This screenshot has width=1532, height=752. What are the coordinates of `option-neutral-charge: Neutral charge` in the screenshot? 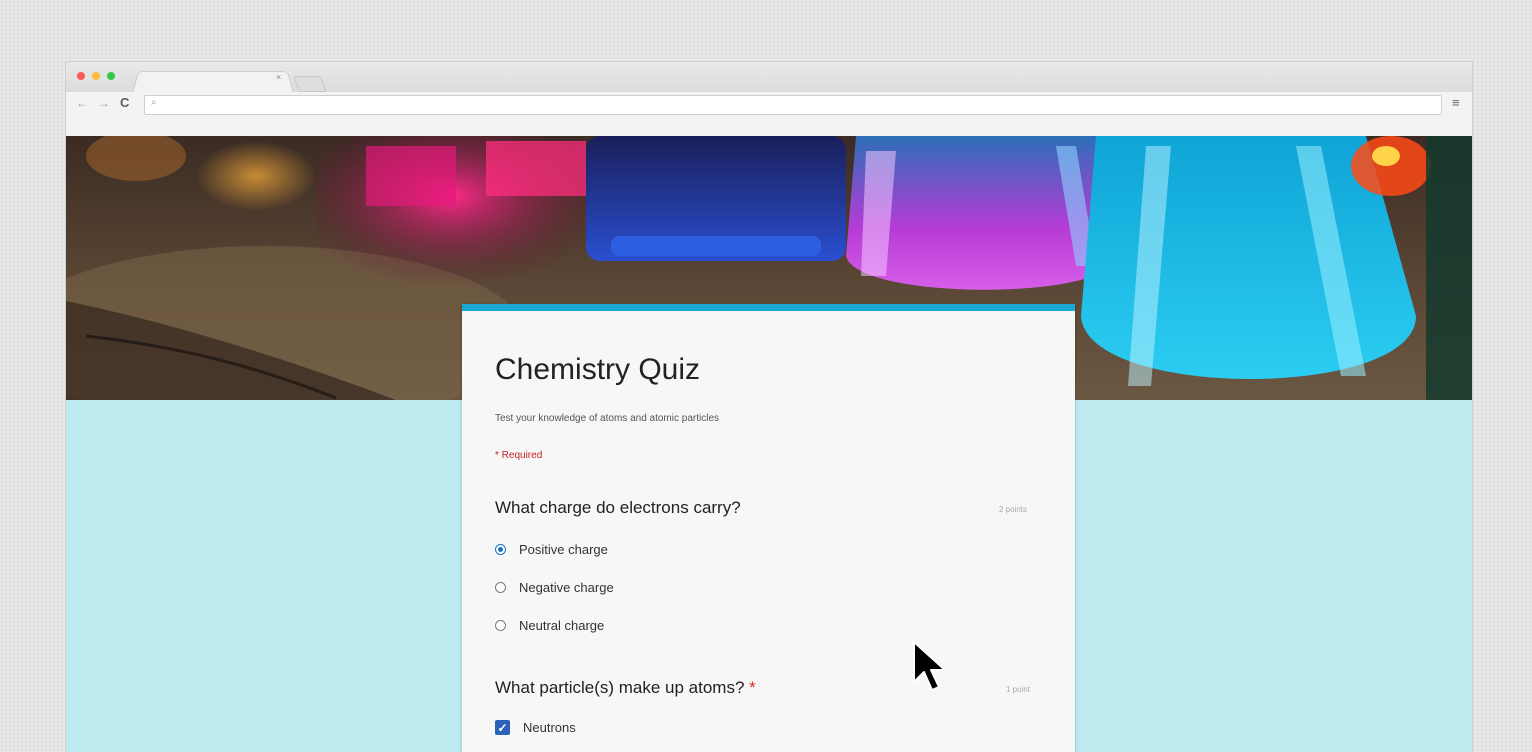 It's located at (549, 625).